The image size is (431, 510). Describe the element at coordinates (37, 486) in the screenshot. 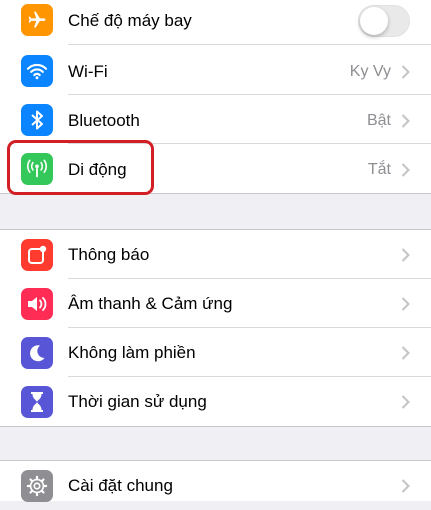

I see `gear-icon` at that location.